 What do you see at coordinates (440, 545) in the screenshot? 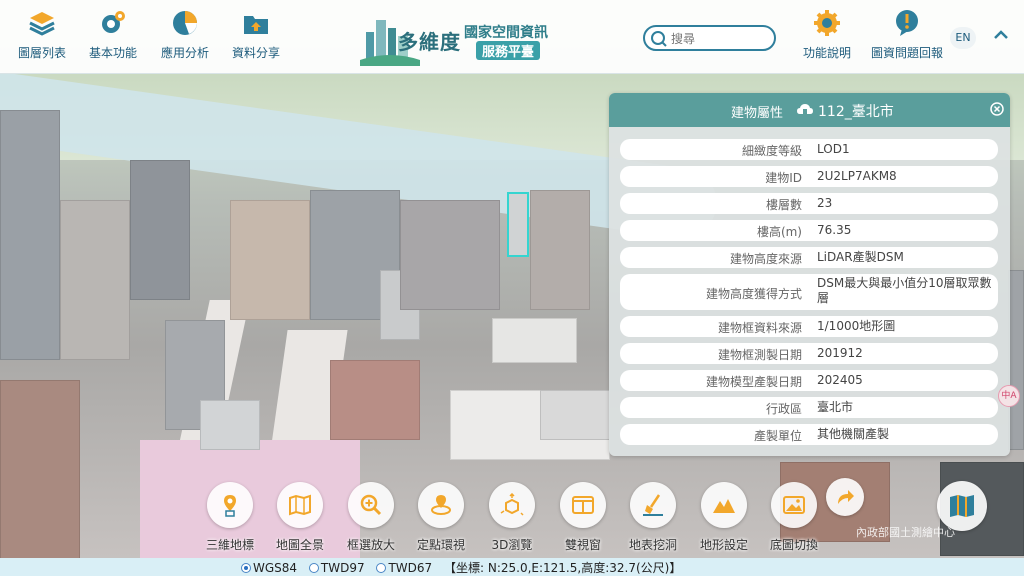
I see `tool-label: 定點環視` at bounding box center [440, 545].